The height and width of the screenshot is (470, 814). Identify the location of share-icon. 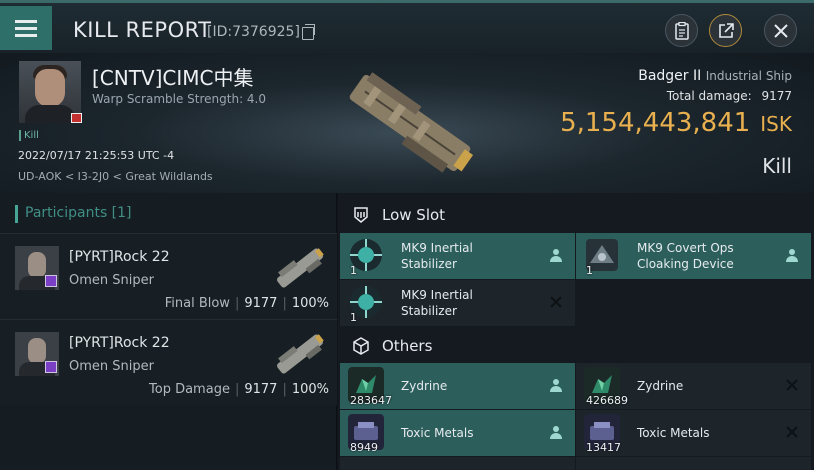
(726, 30).